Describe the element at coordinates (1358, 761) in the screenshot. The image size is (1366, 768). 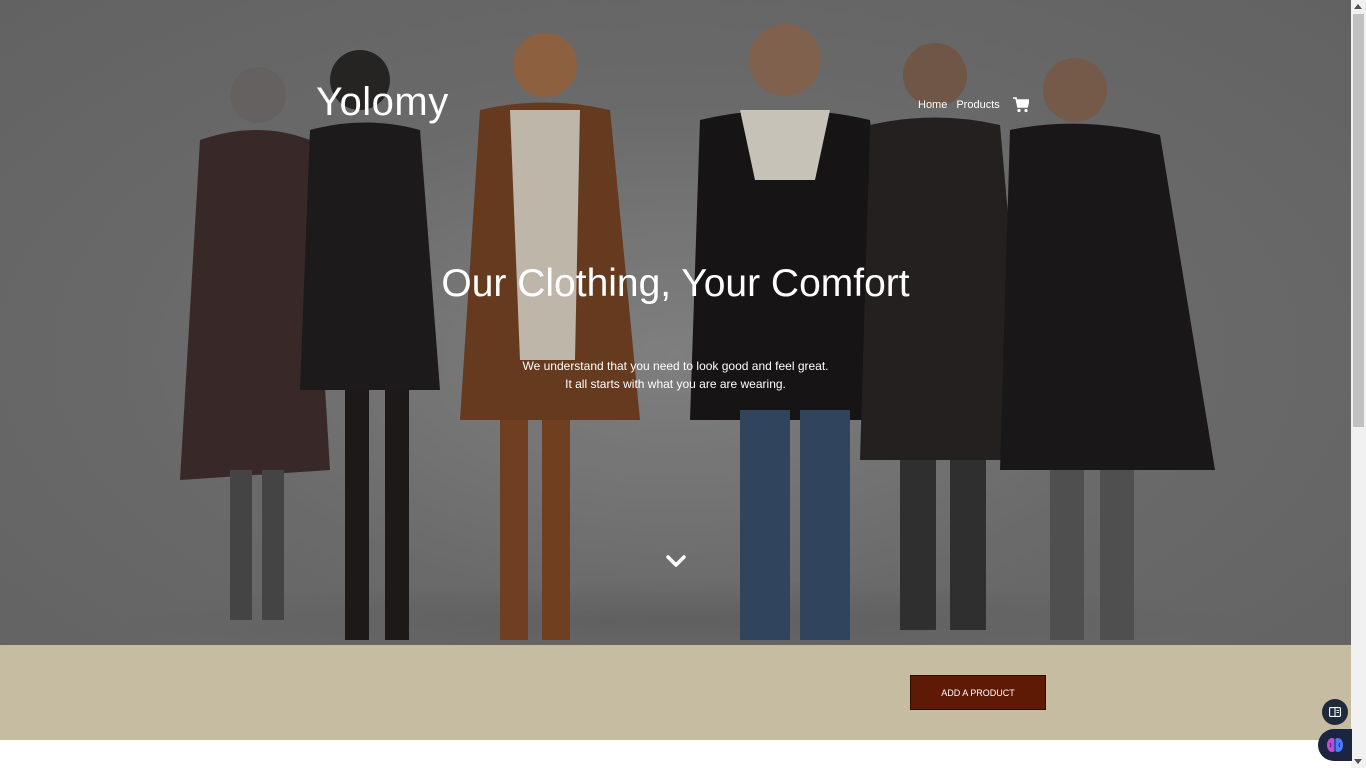
I see `scroll-down-arrow-icon` at that location.